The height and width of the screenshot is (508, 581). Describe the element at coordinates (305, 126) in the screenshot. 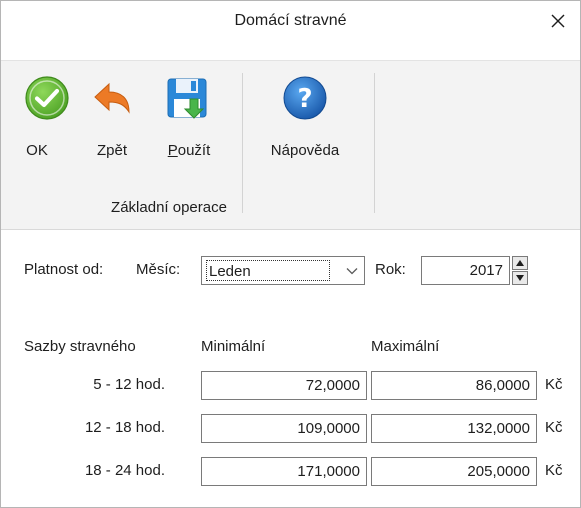

I see `help-button: ? Nápověda` at that location.